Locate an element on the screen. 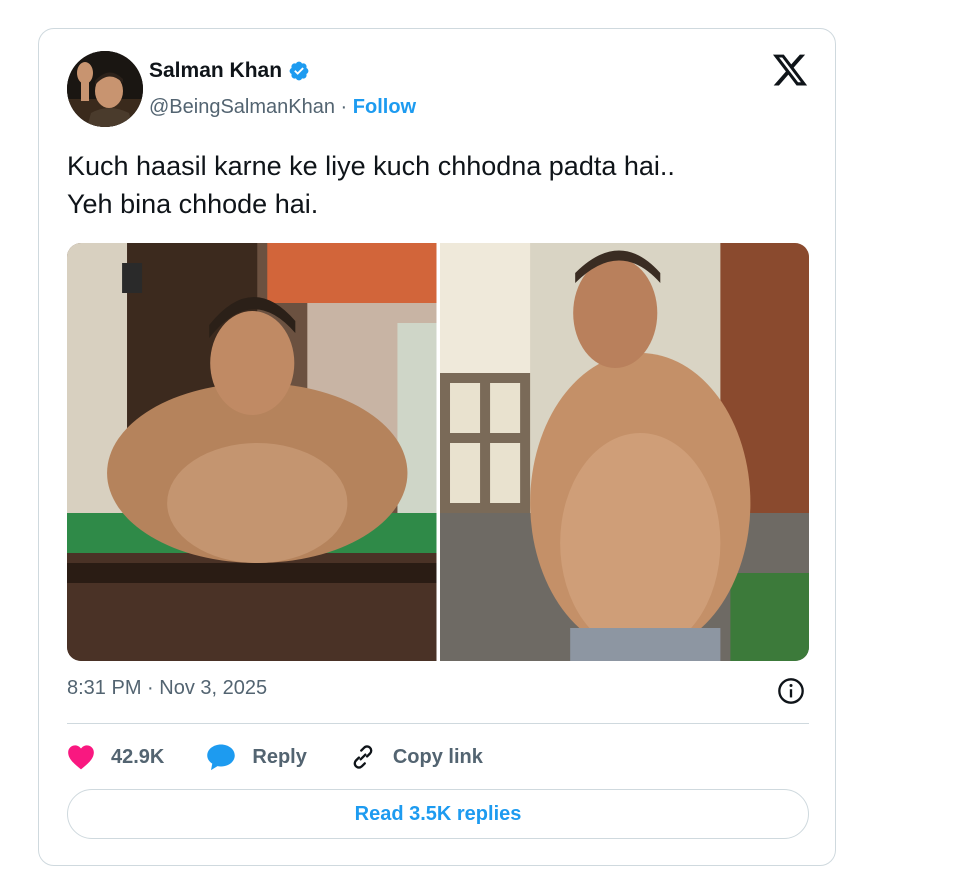 The image size is (970, 880). author-name-row: Salman Khan is located at coordinates (229, 71).